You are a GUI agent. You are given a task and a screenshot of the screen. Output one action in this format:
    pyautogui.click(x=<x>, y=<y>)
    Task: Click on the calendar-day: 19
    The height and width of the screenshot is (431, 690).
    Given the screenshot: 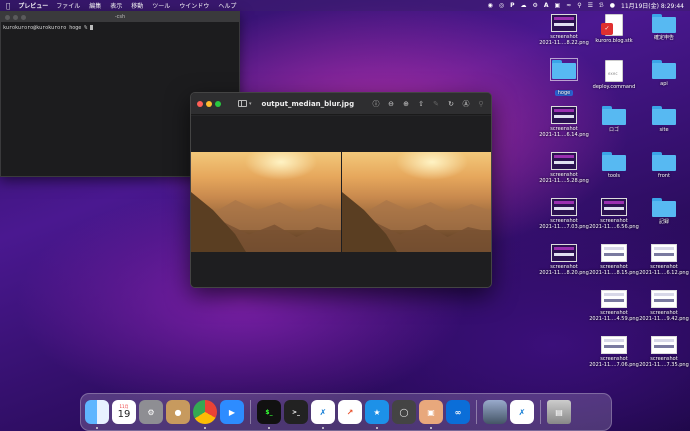 What is the action you would take?
    pyautogui.click(x=124, y=414)
    